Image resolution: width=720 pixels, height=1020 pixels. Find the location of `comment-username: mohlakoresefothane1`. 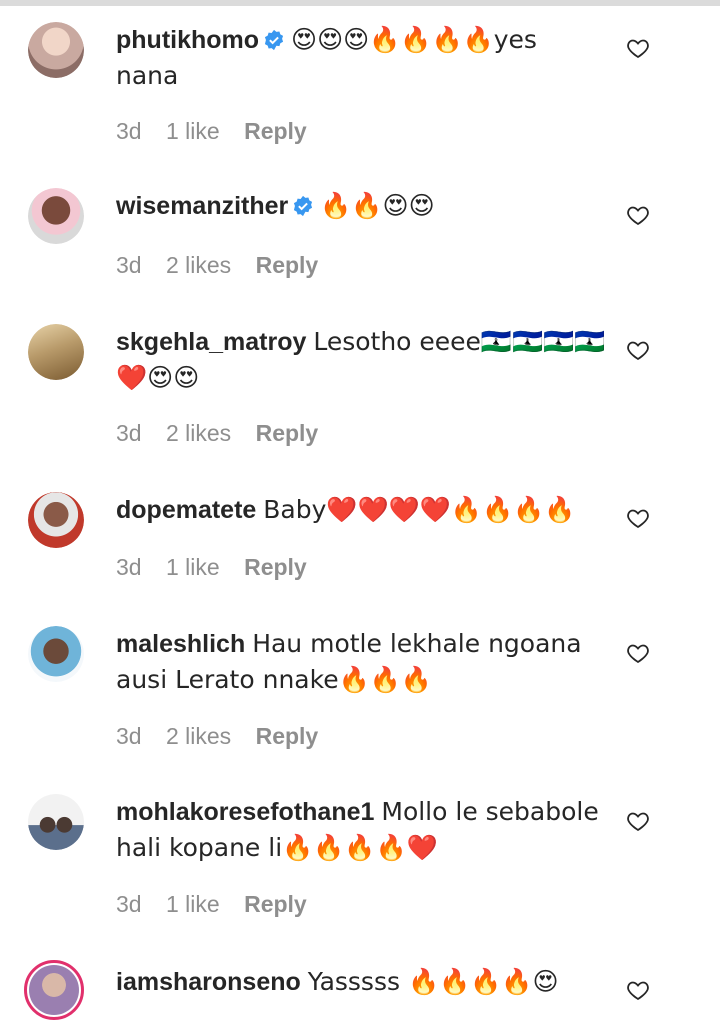

comment-username: mohlakoresefothane1 is located at coordinates (245, 812).